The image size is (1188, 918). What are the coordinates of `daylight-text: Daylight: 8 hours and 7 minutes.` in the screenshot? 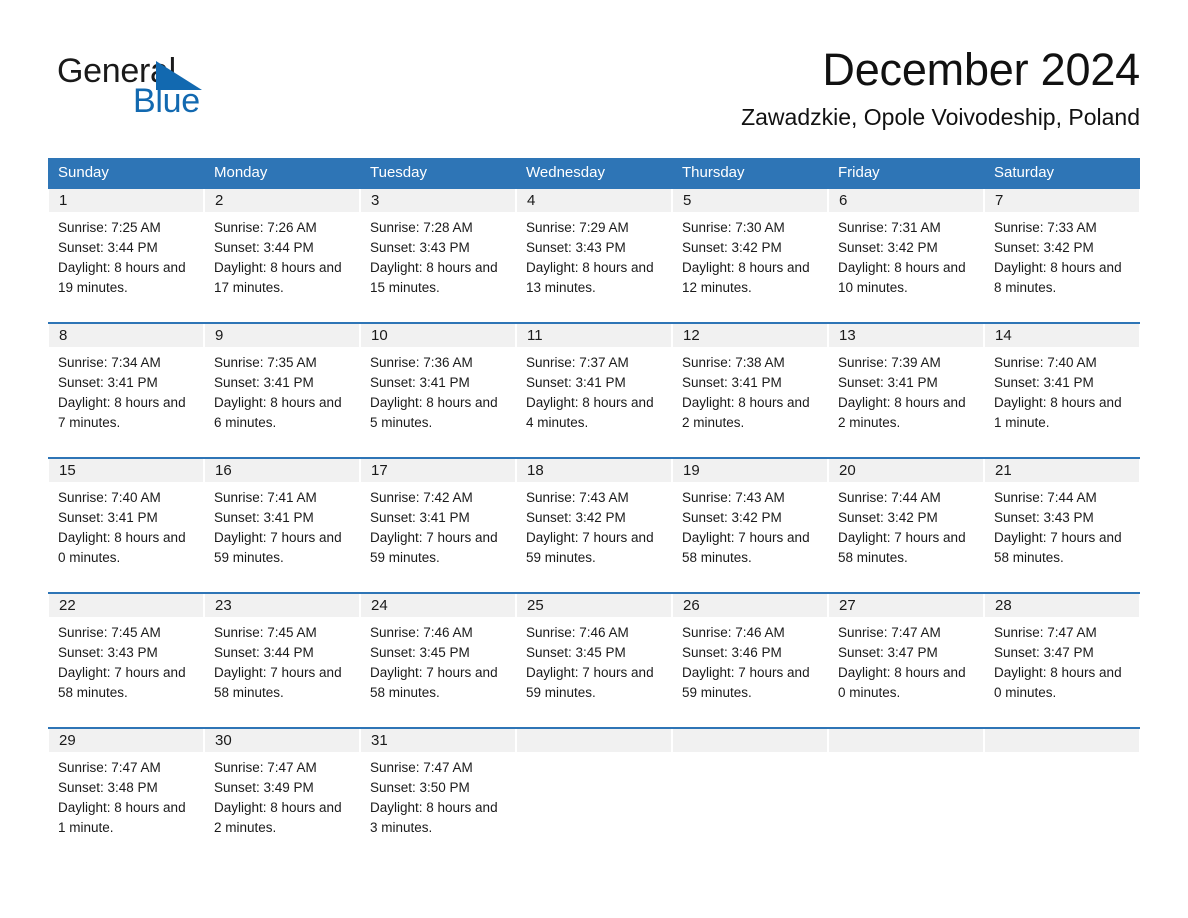 It's located at (122, 412).